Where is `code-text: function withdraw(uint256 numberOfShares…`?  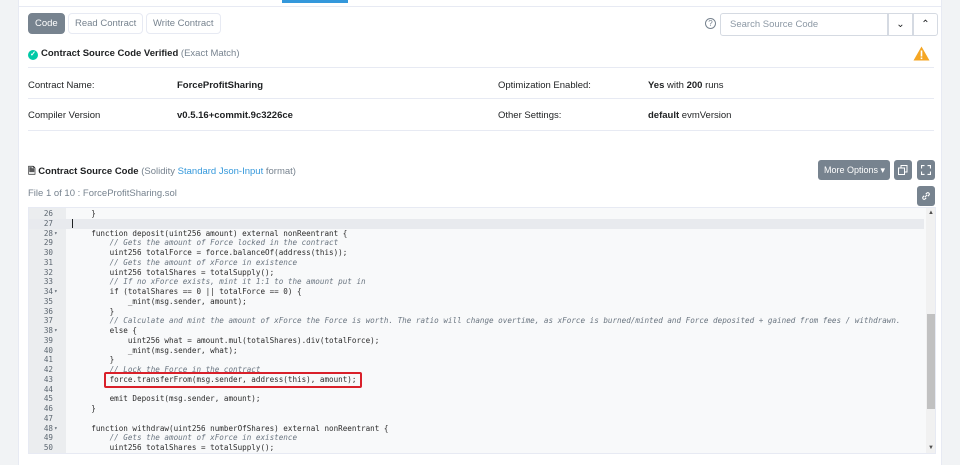 code-text: function withdraw(uint256 numberOfShares… is located at coordinates (231, 428).